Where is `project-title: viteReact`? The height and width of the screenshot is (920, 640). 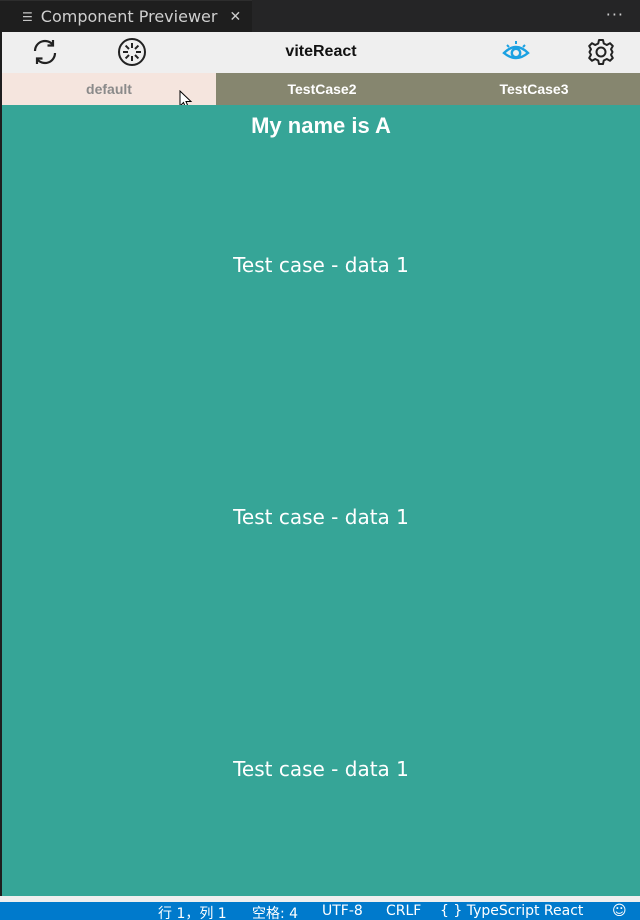
project-title: viteReact is located at coordinates (321, 51).